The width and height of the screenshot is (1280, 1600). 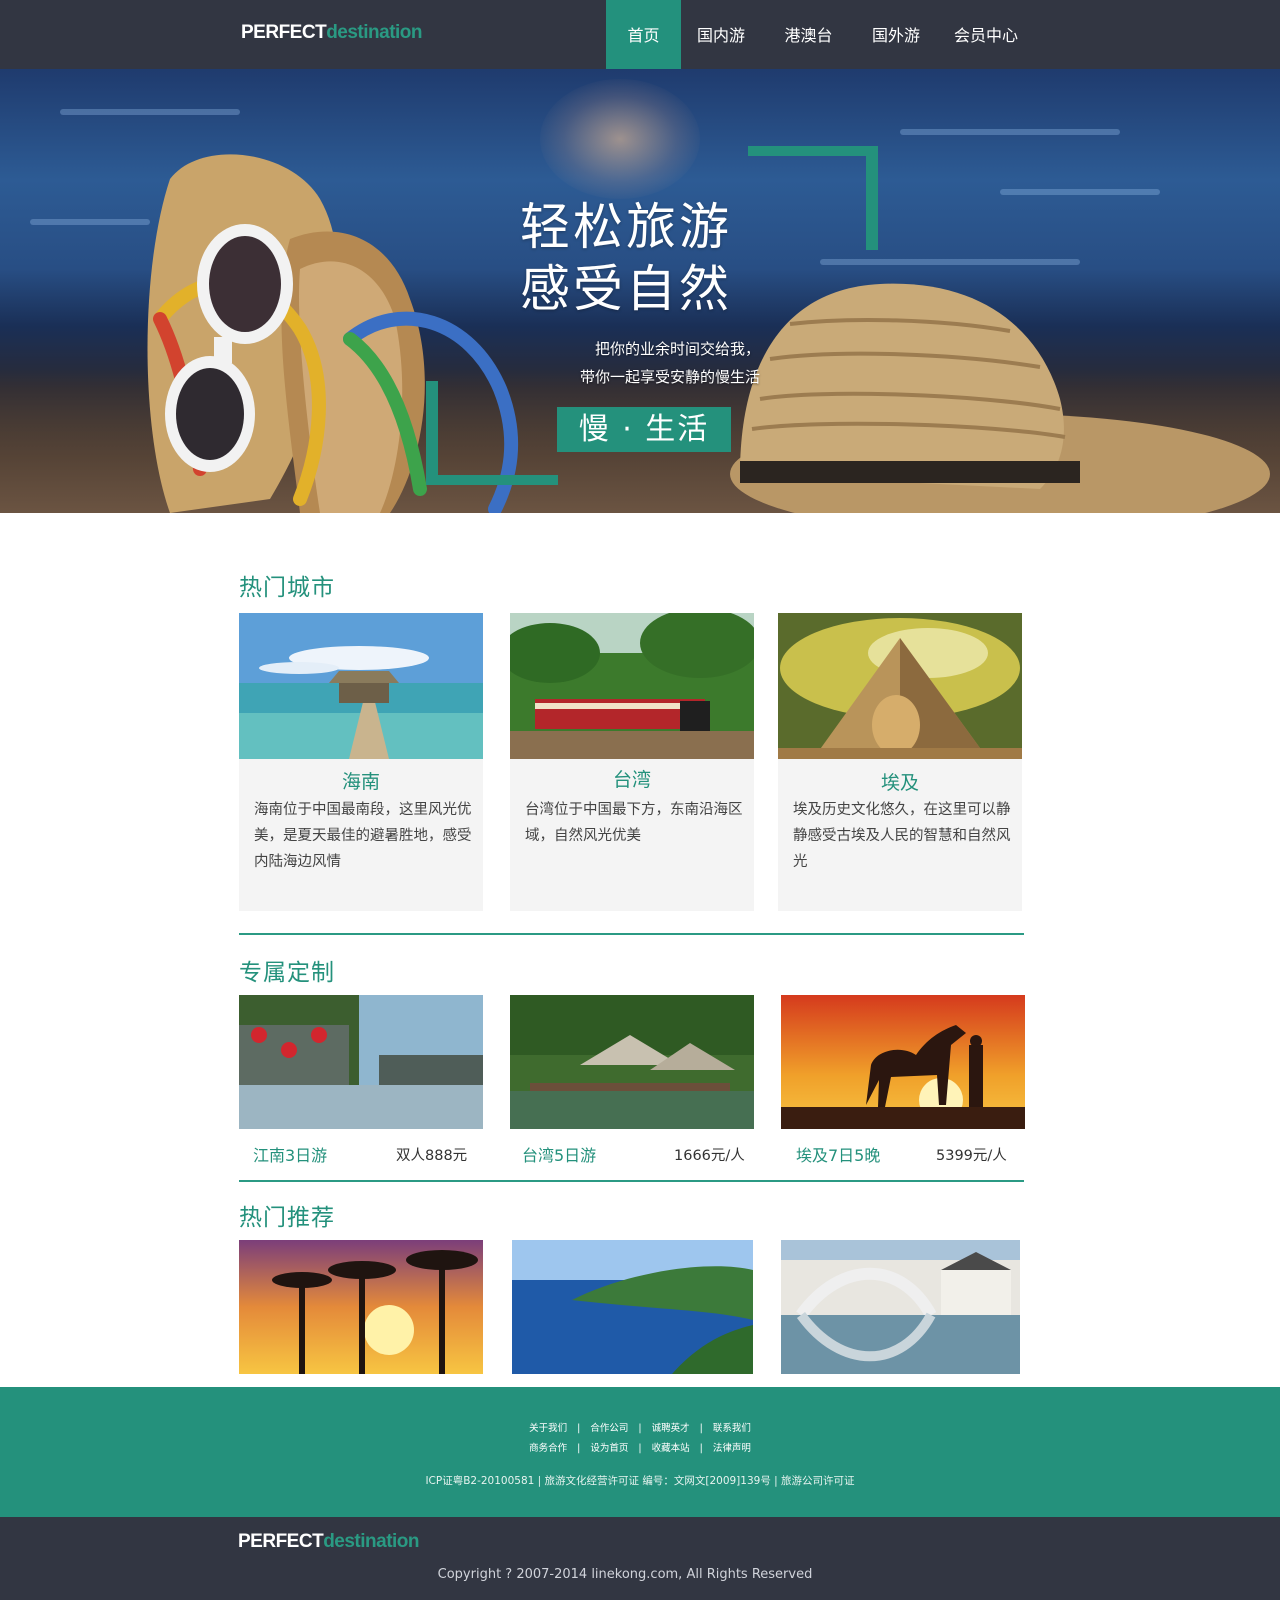 What do you see at coordinates (900, 686) in the screenshot?
I see `egypt-pyramid-photo` at bounding box center [900, 686].